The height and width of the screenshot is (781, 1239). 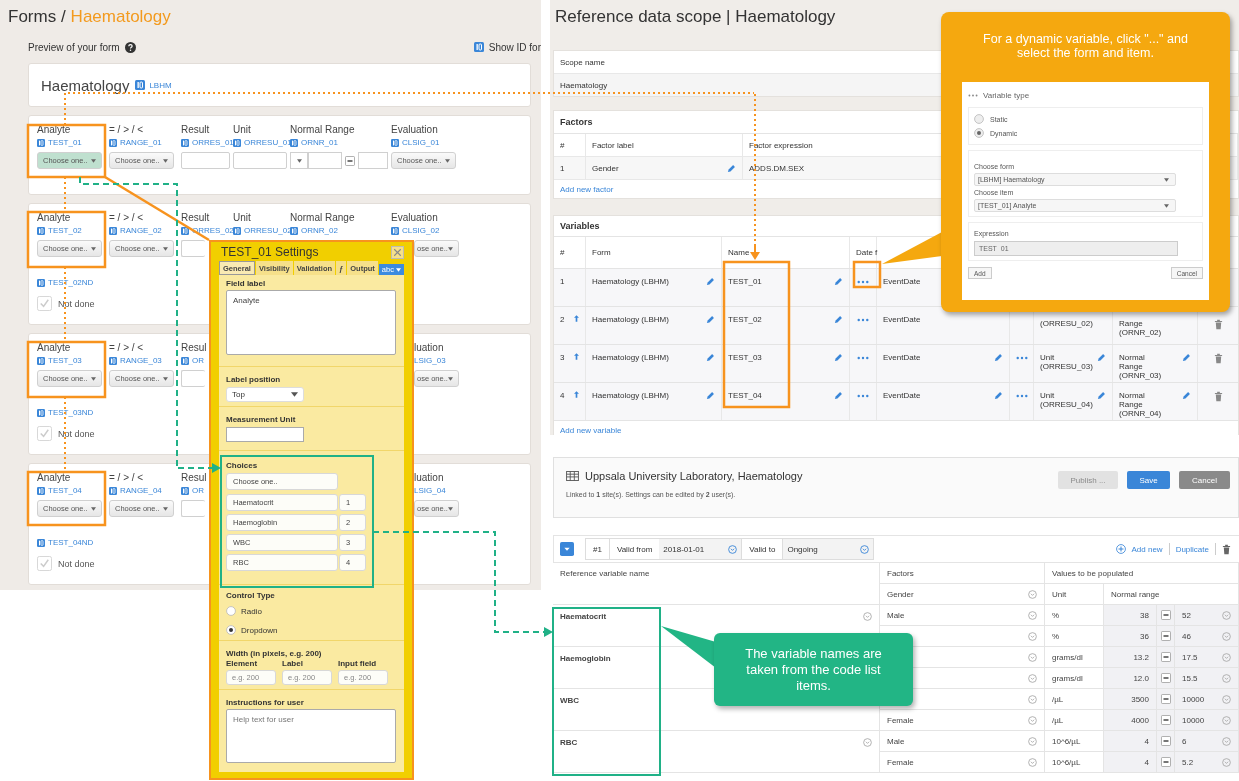 What do you see at coordinates (1141, 678) in the screenshot?
I see `table-cell: 12.0` at bounding box center [1141, 678].